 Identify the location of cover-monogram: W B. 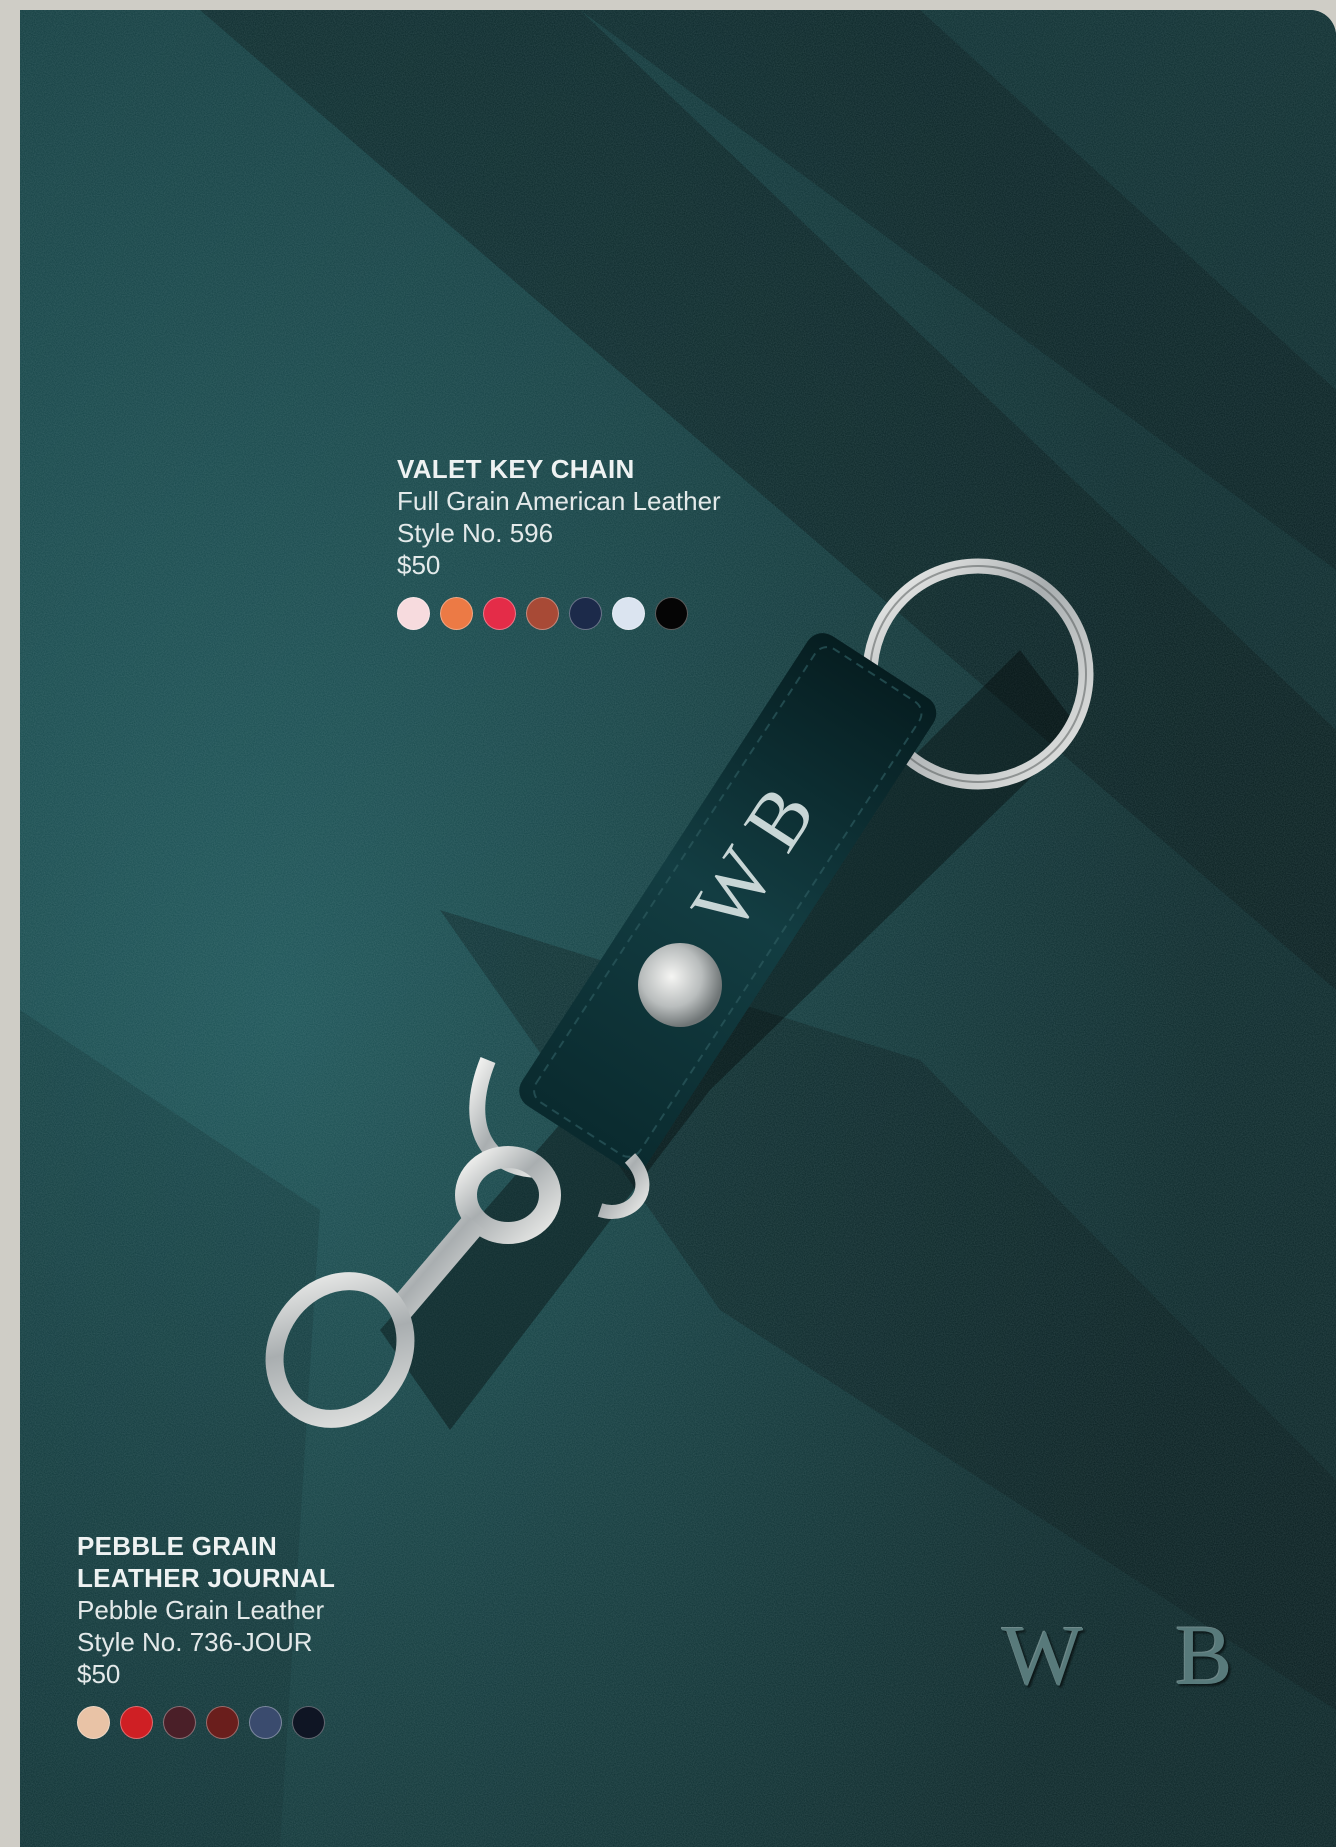
(1135, 1655).